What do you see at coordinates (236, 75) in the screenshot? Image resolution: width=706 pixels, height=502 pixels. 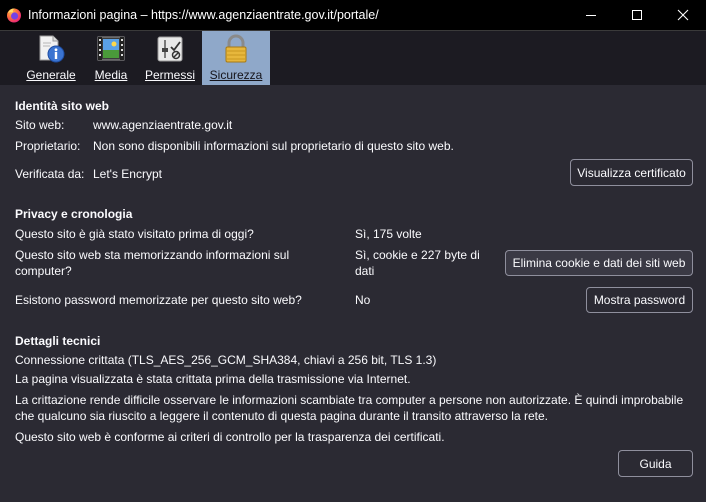 I see `tab-sicurezza-label: Sicurezza` at bounding box center [236, 75].